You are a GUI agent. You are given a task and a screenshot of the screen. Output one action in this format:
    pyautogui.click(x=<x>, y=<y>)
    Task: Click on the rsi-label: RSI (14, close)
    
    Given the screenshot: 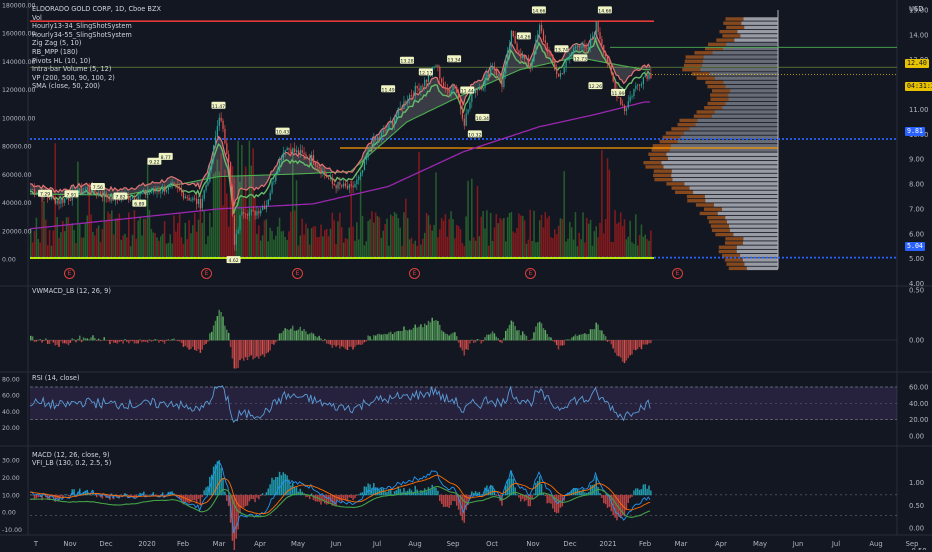 What is the action you would take?
    pyautogui.click(x=56, y=378)
    